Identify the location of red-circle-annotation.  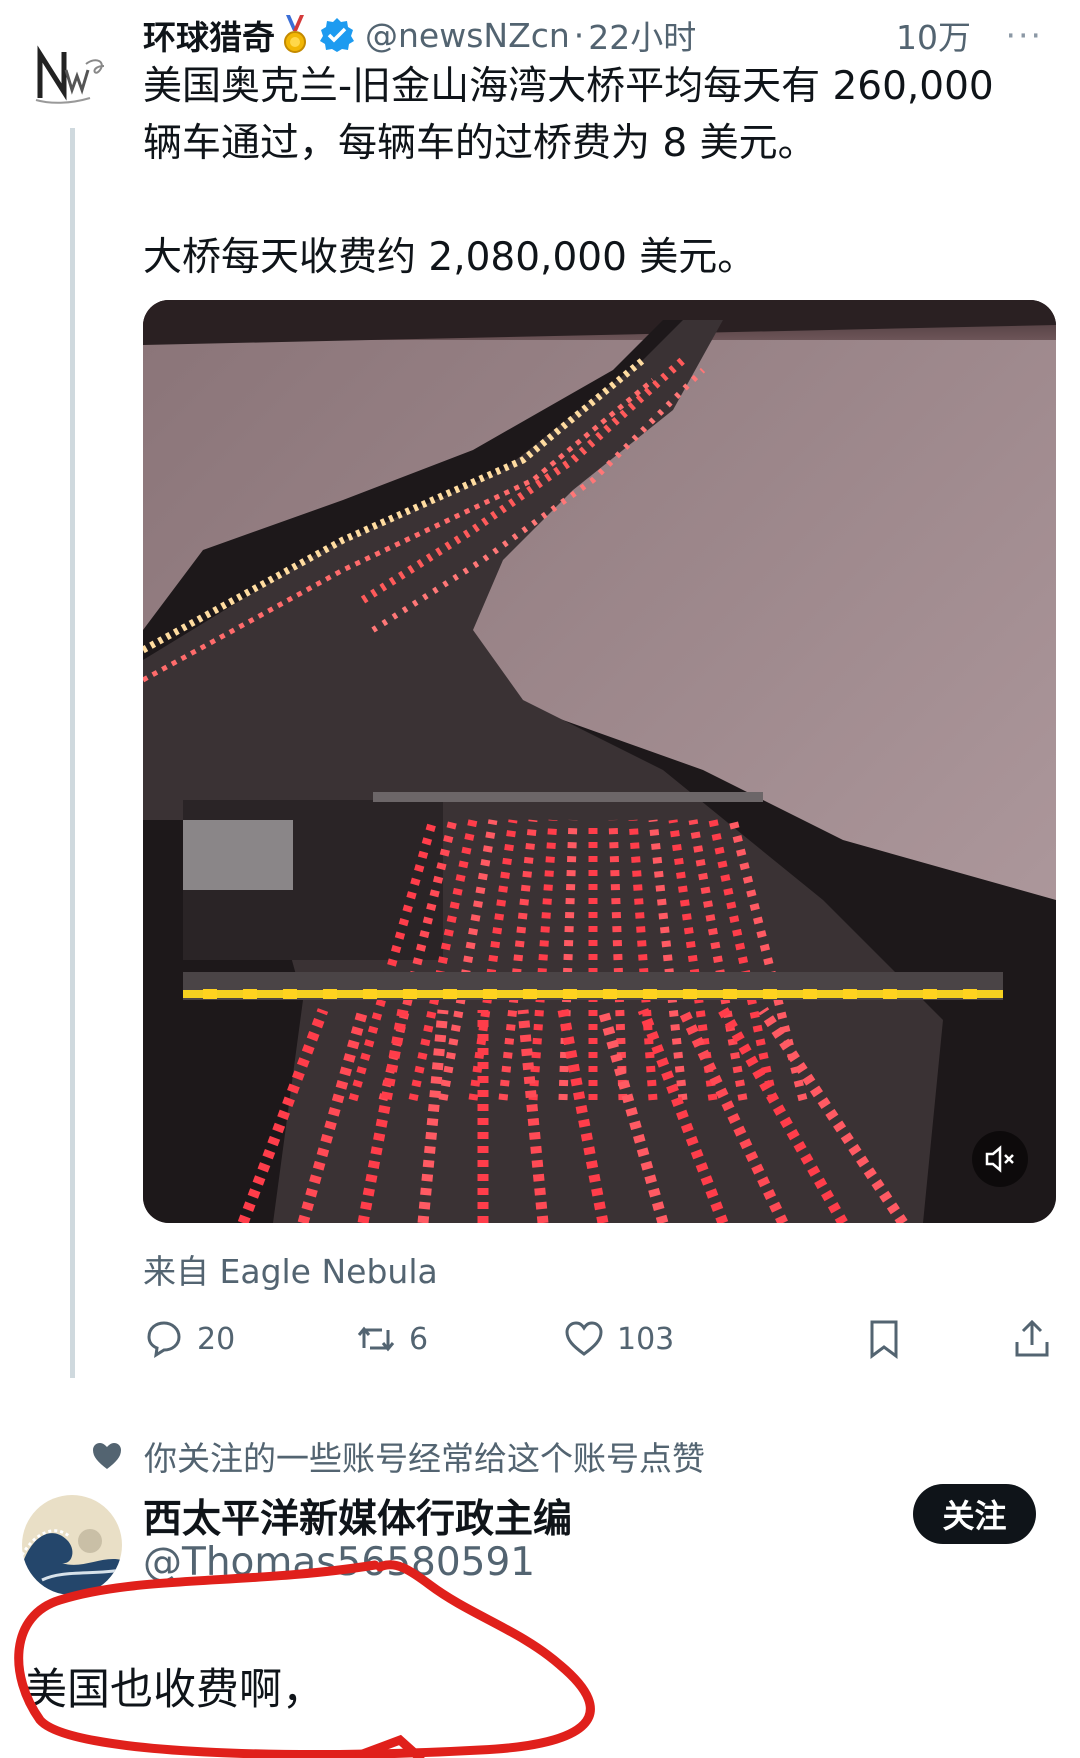
(304, 1659).